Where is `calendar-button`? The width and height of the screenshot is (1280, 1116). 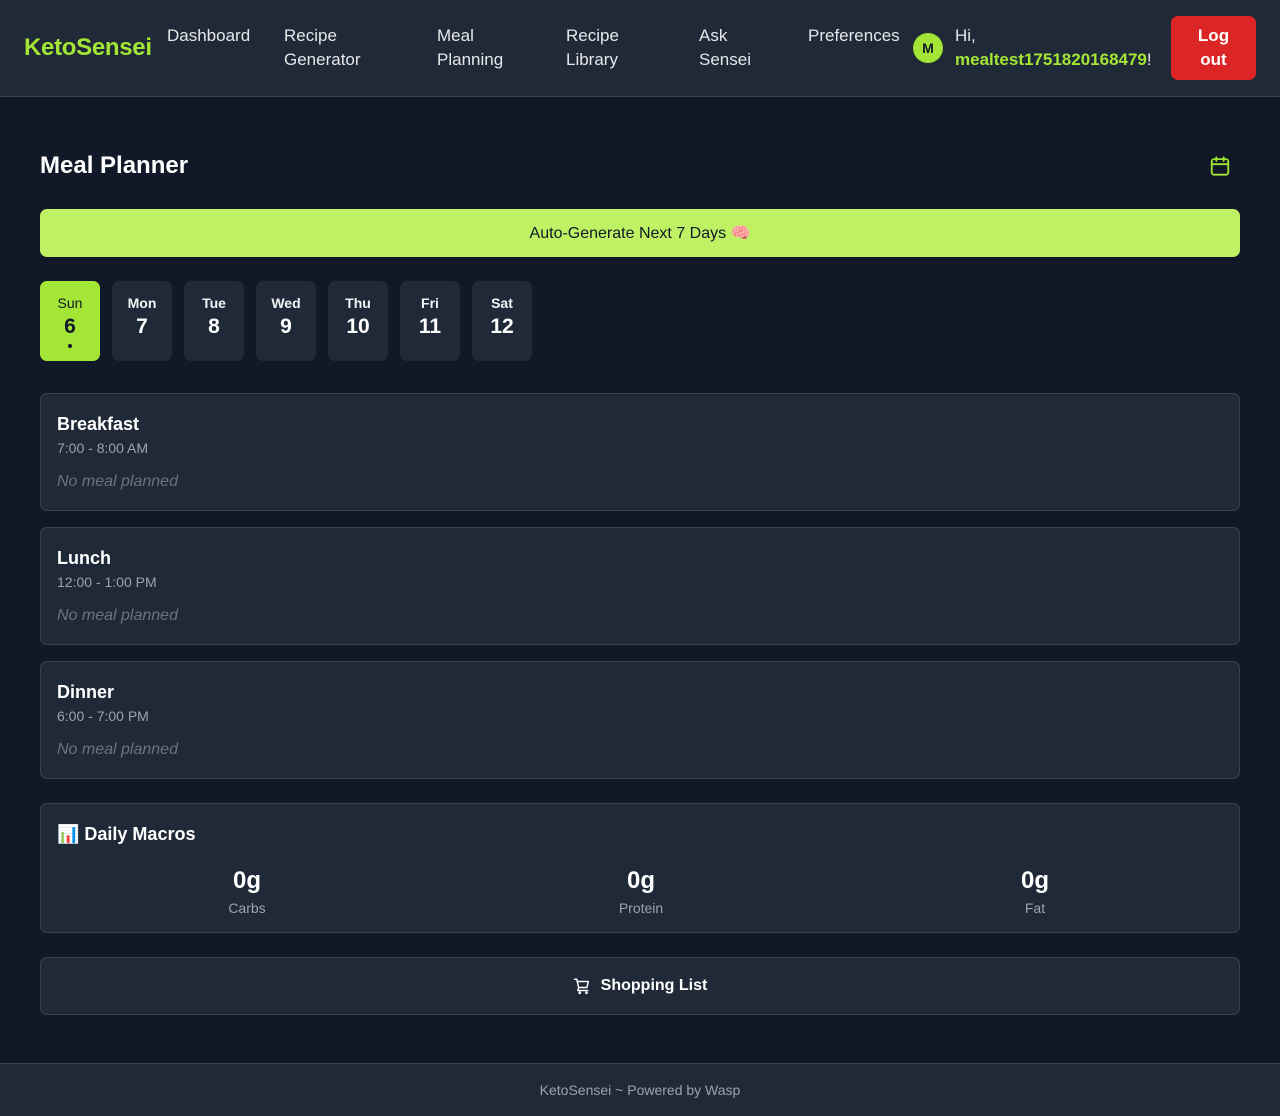
calendar-button is located at coordinates (1220, 166).